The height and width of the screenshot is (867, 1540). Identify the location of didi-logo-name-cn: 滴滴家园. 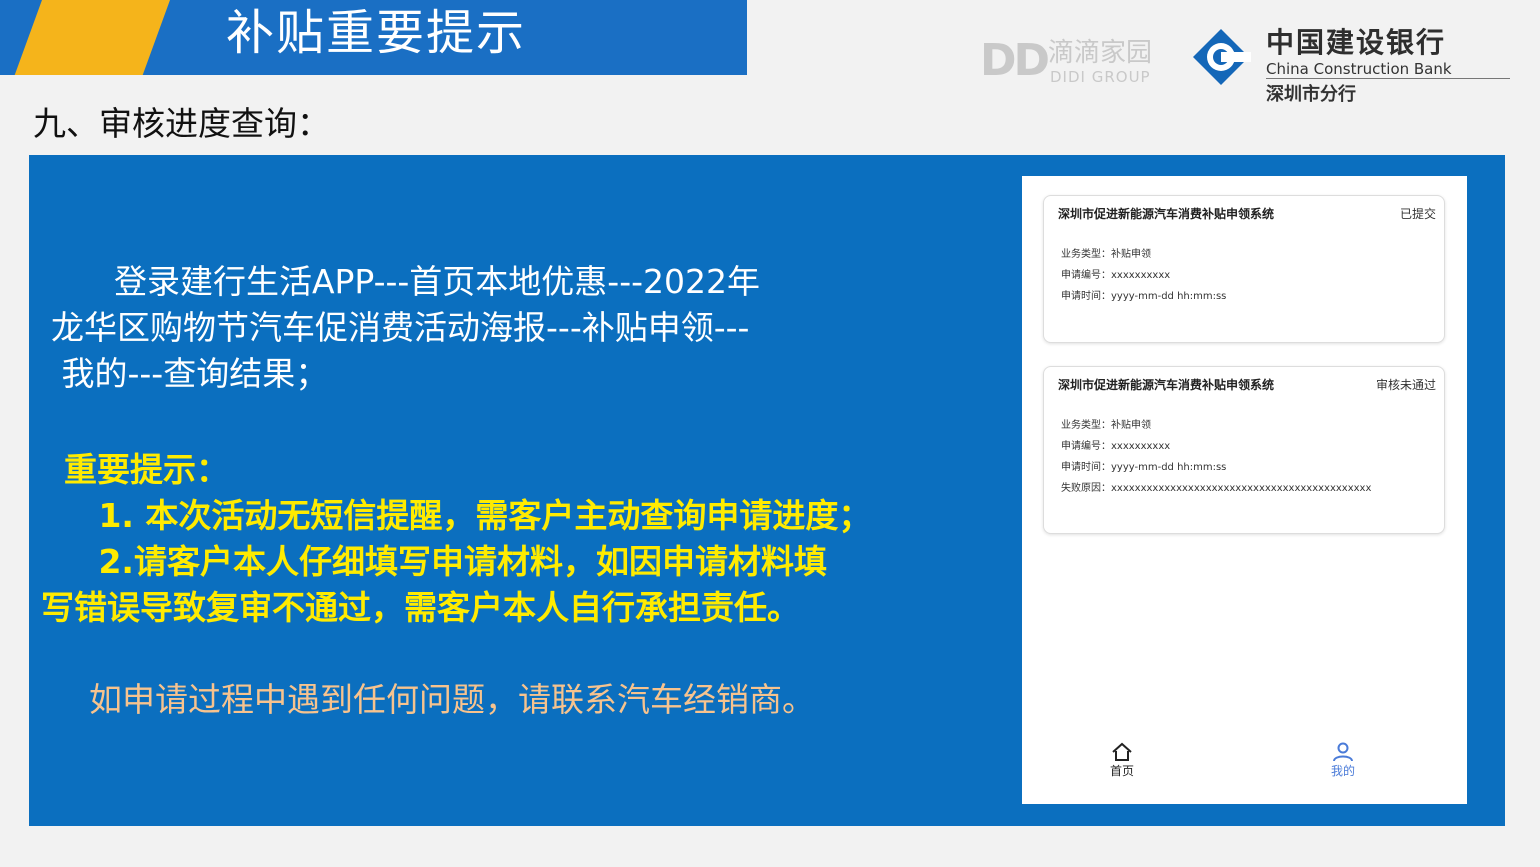
(1100, 53).